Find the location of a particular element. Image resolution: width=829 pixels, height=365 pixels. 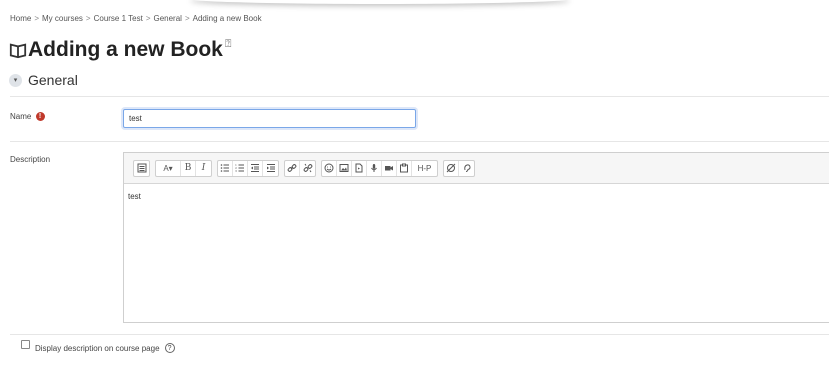

display-description-label: Display description on course page is located at coordinates (97, 348).